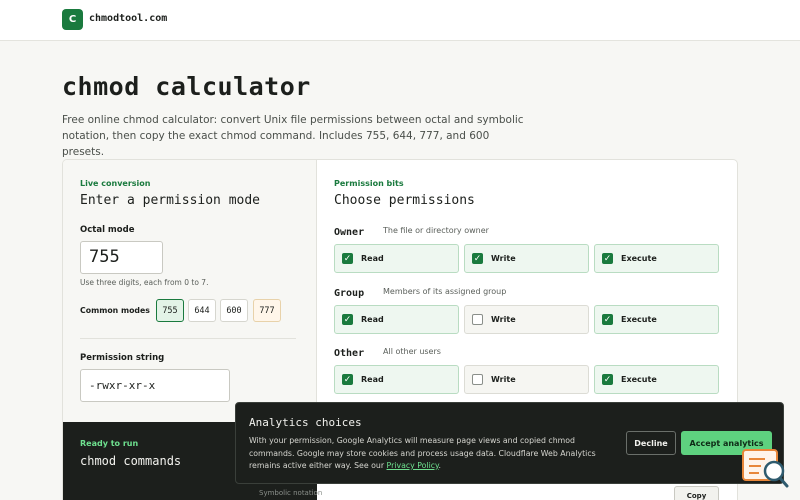 This screenshot has width=800, height=500. What do you see at coordinates (188, 338) in the screenshot?
I see `divider` at bounding box center [188, 338].